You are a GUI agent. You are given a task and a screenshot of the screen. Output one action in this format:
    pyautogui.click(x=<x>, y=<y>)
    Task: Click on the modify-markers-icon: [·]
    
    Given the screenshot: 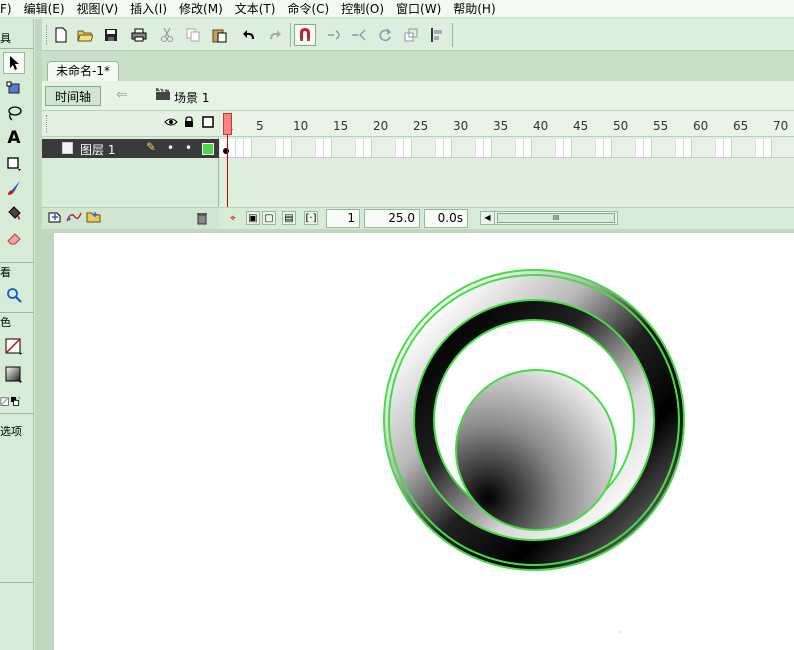 What is the action you would take?
    pyautogui.click(x=311, y=218)
    